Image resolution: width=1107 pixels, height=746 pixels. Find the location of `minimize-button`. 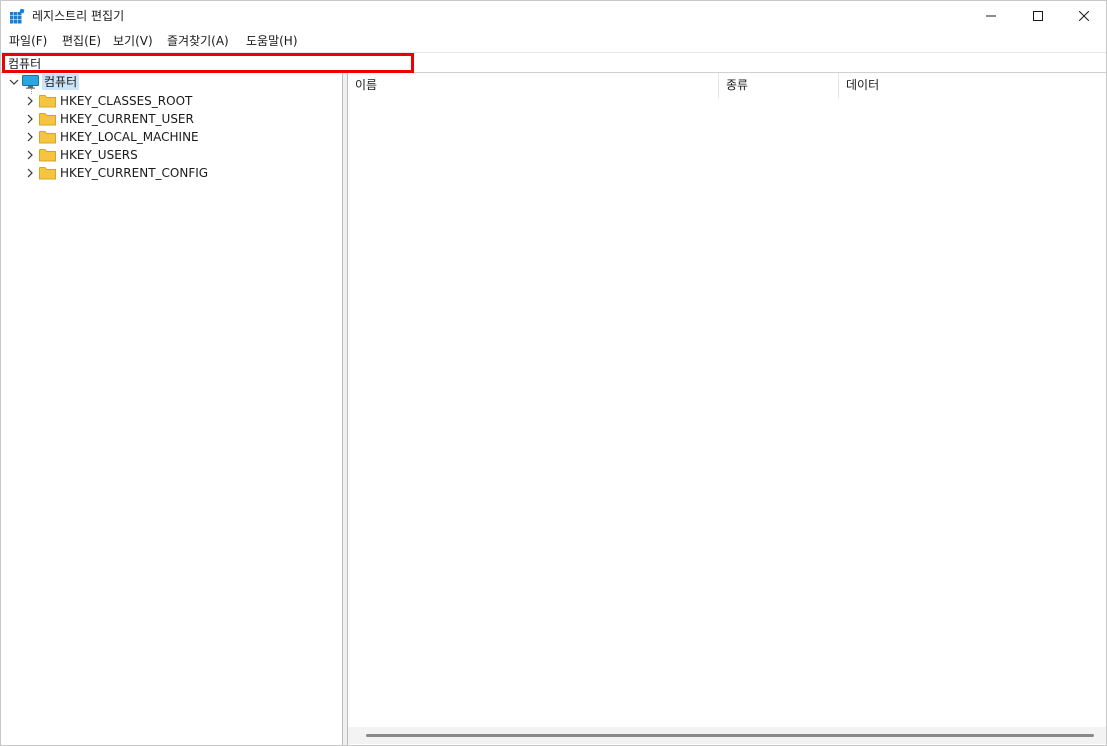

minimize-button is located at coordinates (991, 16).